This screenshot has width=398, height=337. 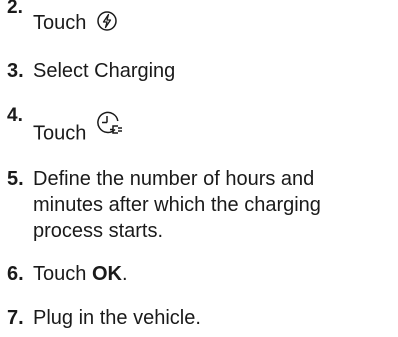 What do you see at coordinates (124, 274) in the screenshot?
I see `step-text-after: .` at bounding box center [124, 274].